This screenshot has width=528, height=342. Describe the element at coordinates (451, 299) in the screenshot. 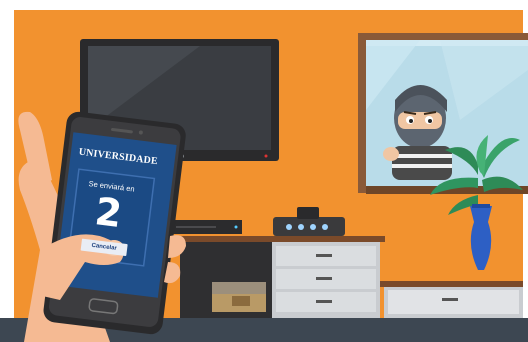

I see `side-table` at that location.